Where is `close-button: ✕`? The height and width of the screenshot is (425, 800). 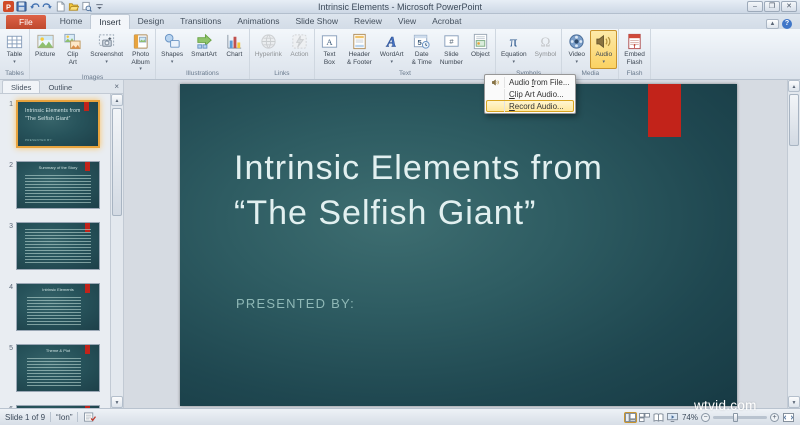 close-button: ✕ is located at coordinates (789, 6).